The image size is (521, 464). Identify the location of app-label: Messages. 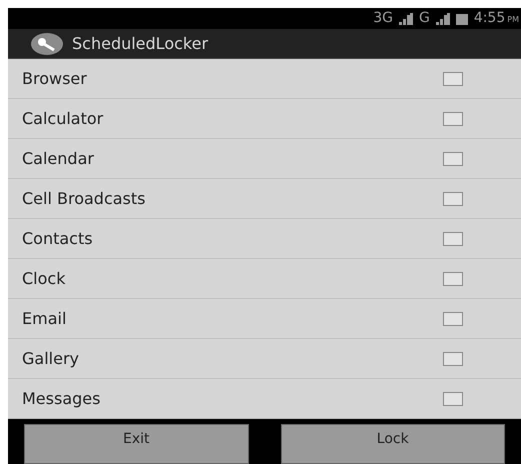
(61, 399).